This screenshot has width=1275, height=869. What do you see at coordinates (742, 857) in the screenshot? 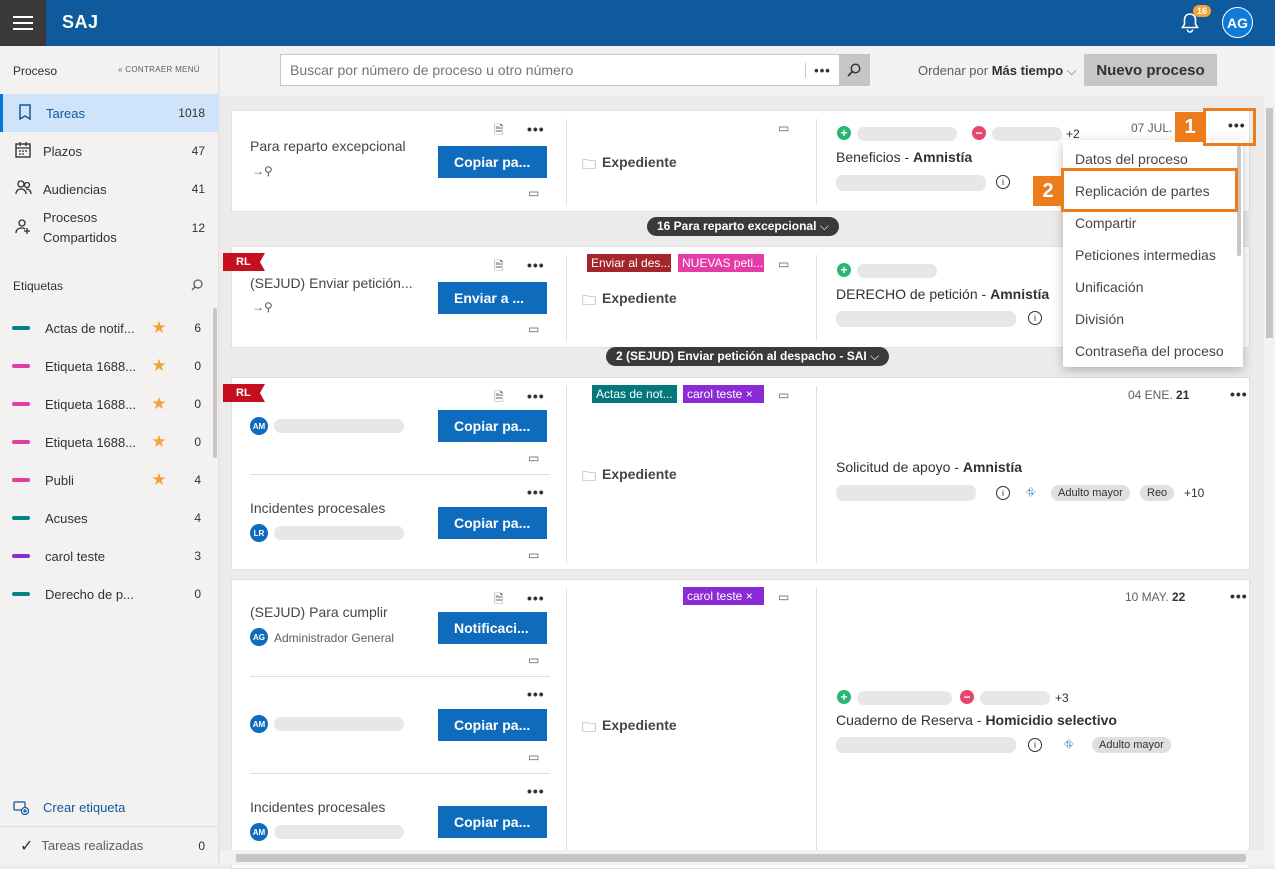
I see `horizontal-scrollbar` at bounding box center [742, 857].